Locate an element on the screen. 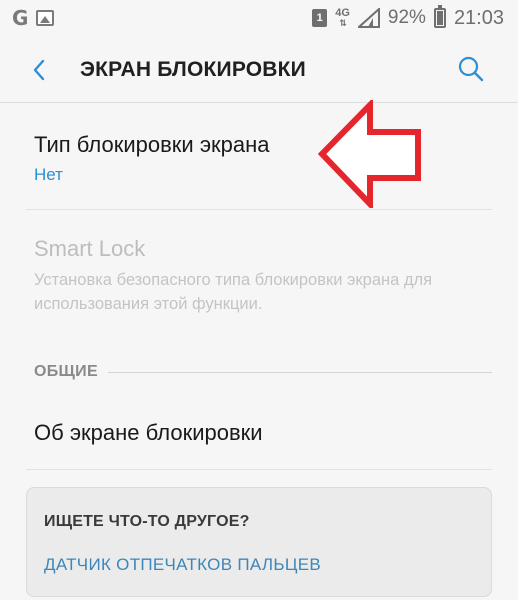  data-arrows-icon: ⇅ is located at coordinates (342, 23).